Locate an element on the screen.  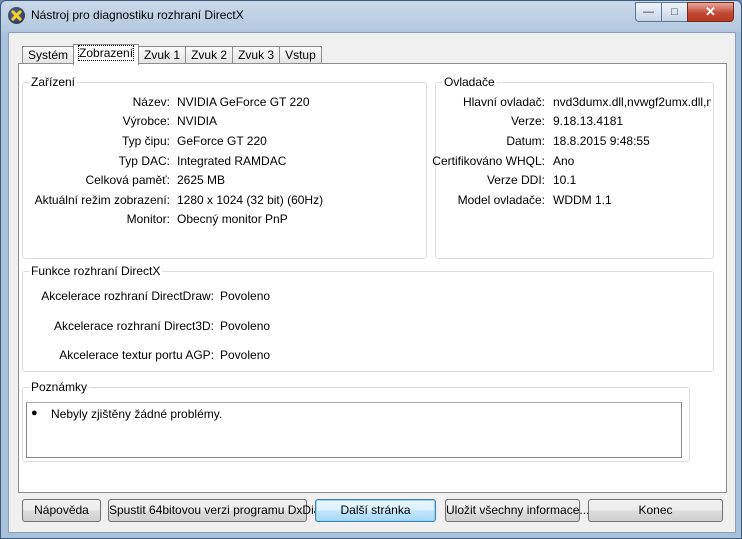
features-group-title: Funkce rozhraní DirectX is located at coordinates (96, 271).